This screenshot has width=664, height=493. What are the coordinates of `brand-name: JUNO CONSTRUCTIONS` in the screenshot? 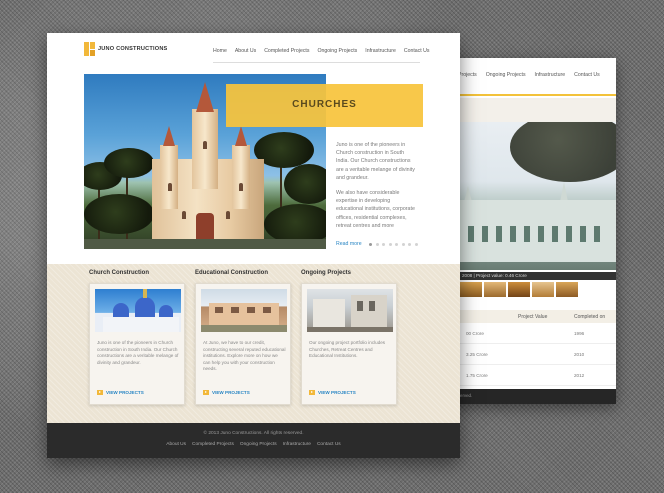 It's located at (133, 49).